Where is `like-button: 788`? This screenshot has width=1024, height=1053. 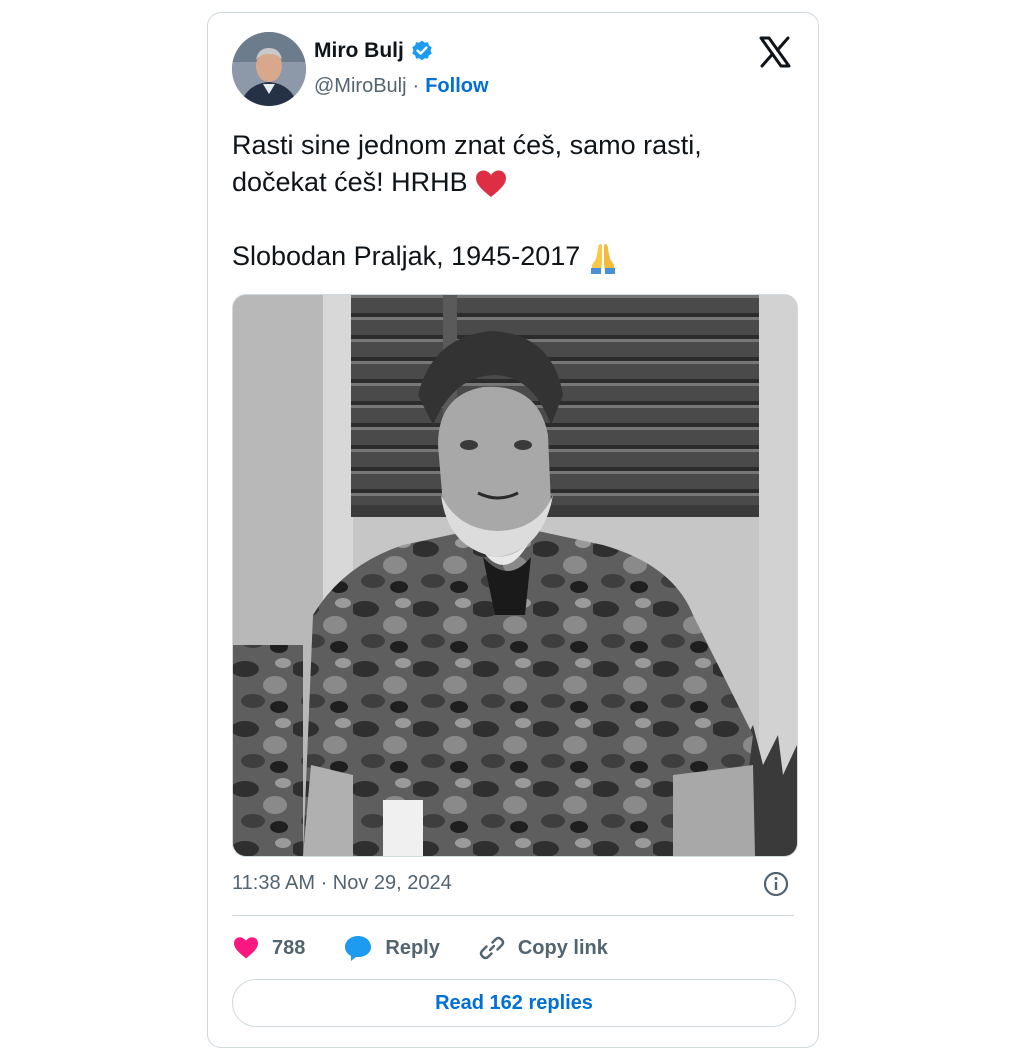
like-button: 788 is located at coordinates (268, 948).